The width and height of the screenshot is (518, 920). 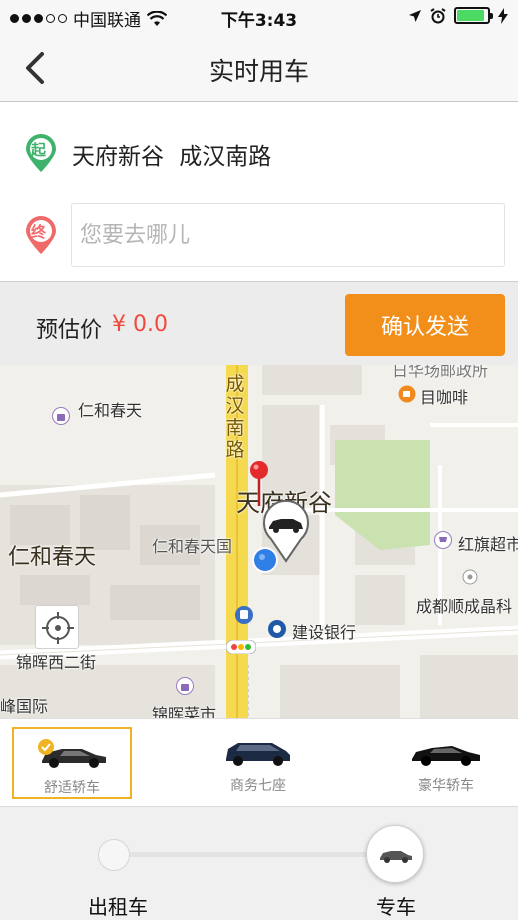 What do you see at coordinates (235, 417) in the screenshot?
I see `map-label-chenghan-road: 成汉南路` at bounding box center [235, 417].